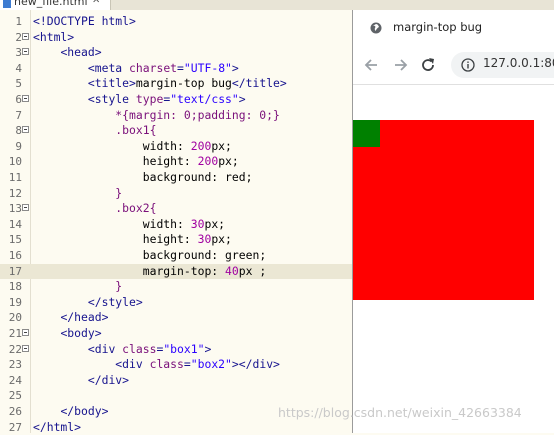 This screenshot has height=435, width=554. Describe the element at coordinates (81, 333) in the screenshot. I see `code-text: <body>` at that location.